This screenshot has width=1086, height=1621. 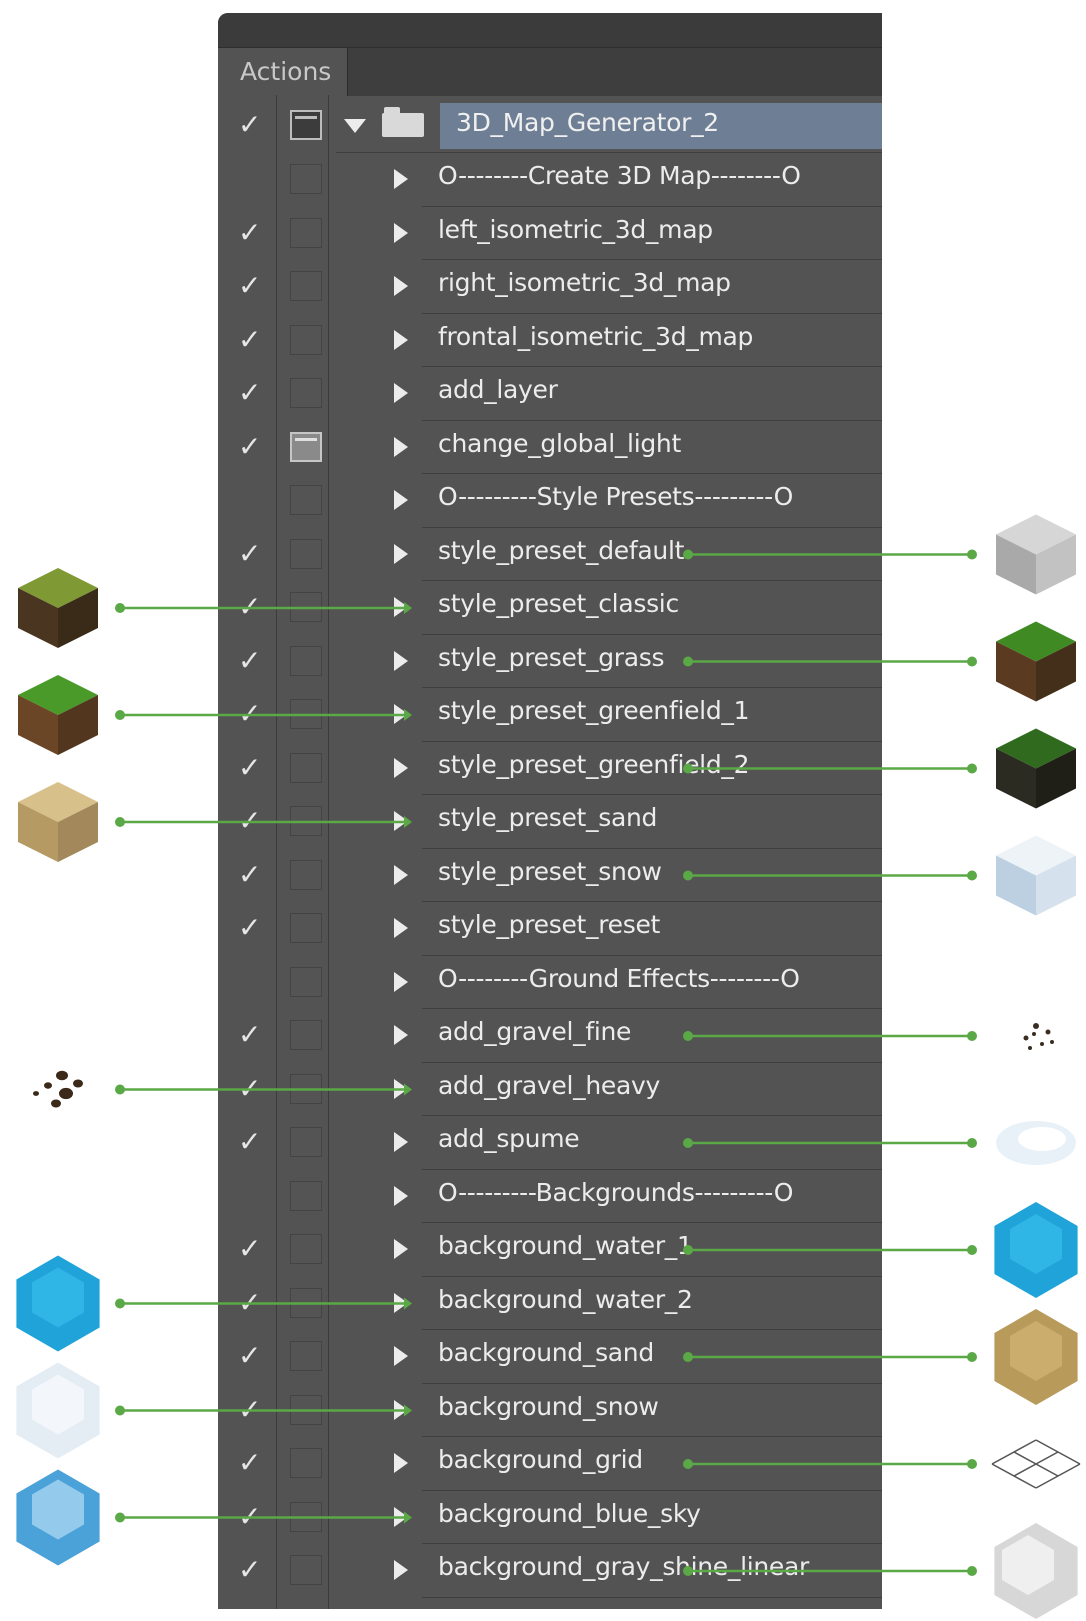 I want to click on action-row: ✓ add_gravel_fine, so click(x=550, y=1036).